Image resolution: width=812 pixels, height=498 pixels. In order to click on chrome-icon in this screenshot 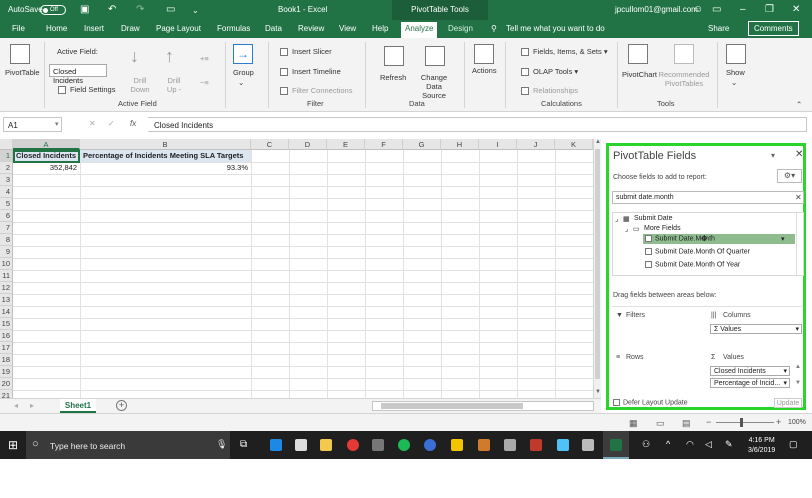, I will do `click(353, 445)`.